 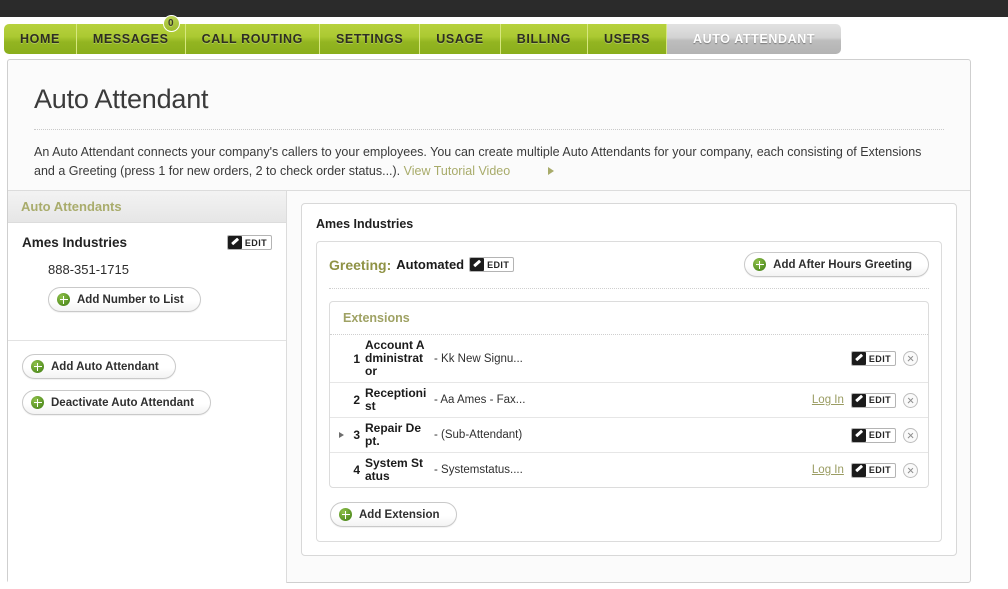 I want to click on attendant-card-title: Ames Industries, so click(x=365, y=224).